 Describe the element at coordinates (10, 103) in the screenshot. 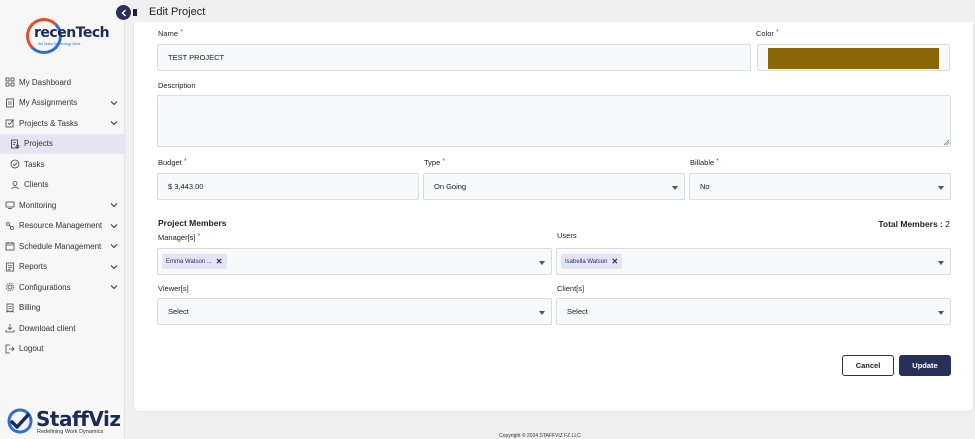

I see `assignments-icon` at that location.